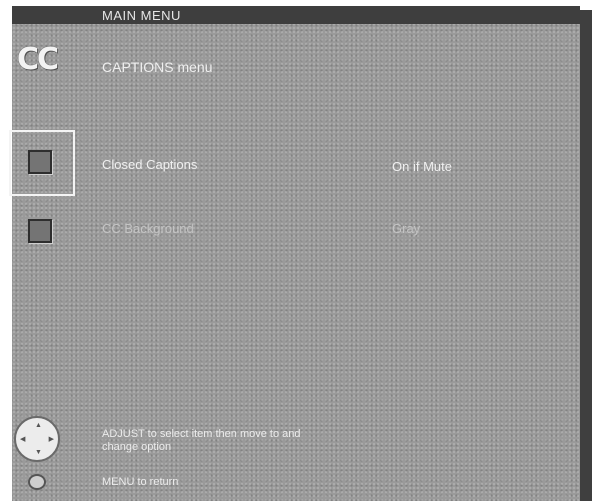 Image resolution: width=595 pixels, height=501 pixels. What do you see at coordinates (38, 452) in the screenshot?
I see `arrow-down-icon: ▼` at bounding box center [38, 452].